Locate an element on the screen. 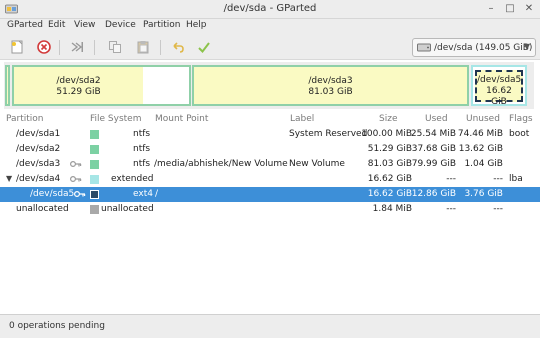 The width and height of the screenshot is (540, 338). hard-disk-icon is located at coordinates (424, 47).